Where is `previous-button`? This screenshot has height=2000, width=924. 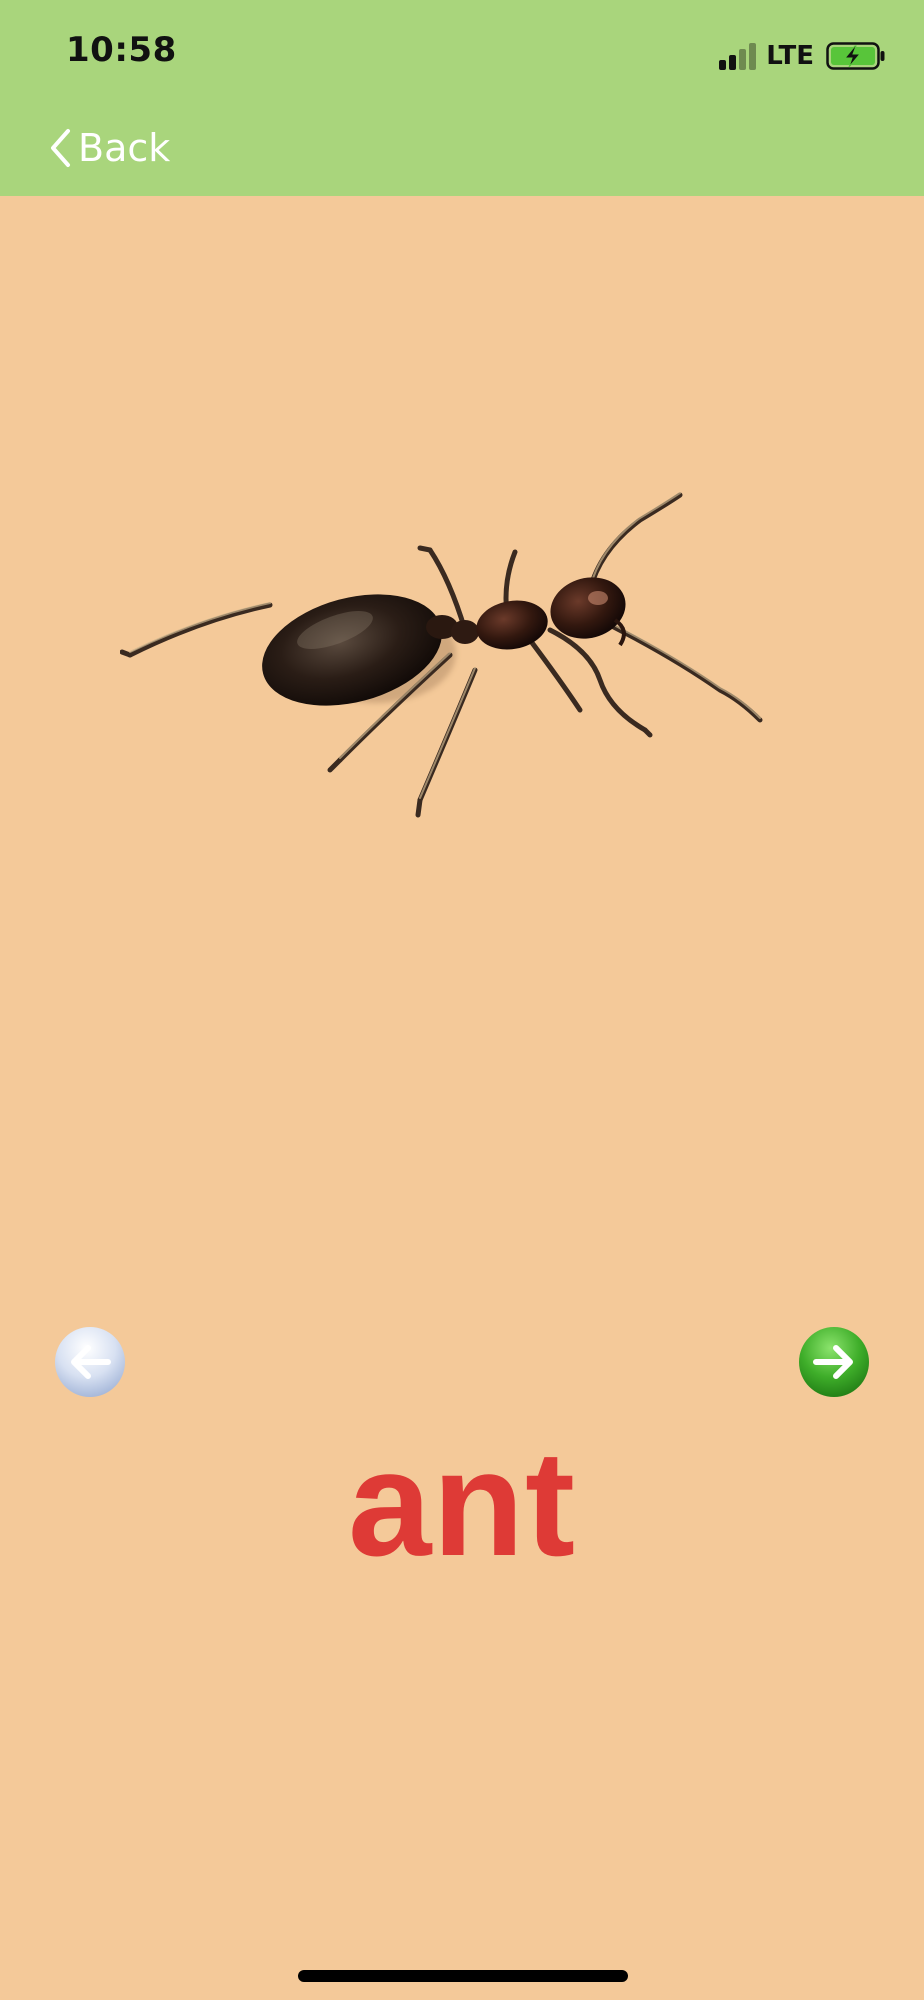
previous-button is located at coordinates (90, 1362).